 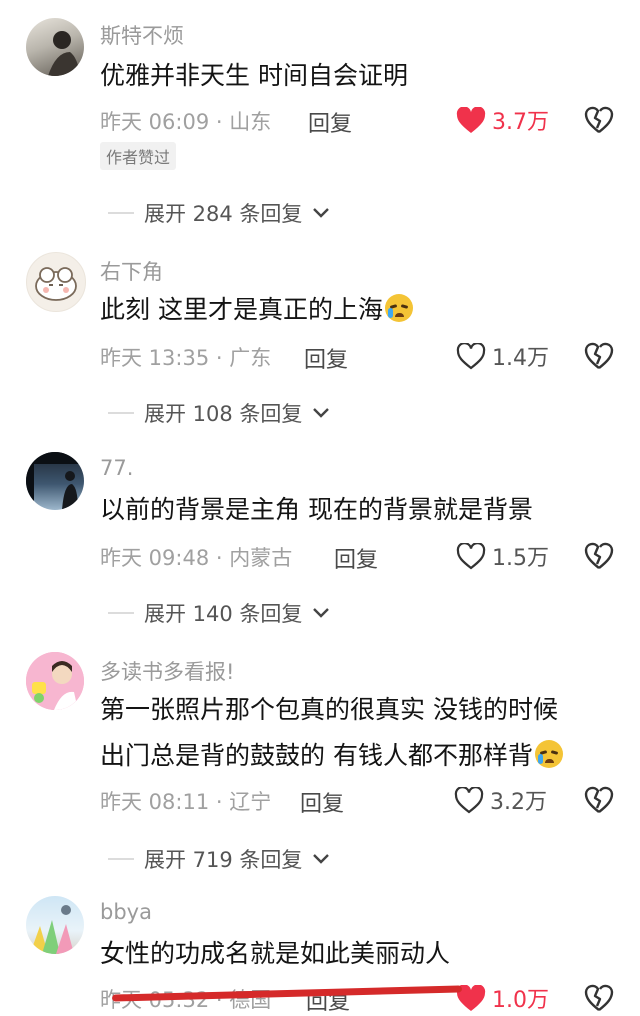 What do you see at coordinates (126, 912) in the screenshot?
I see `username: bbya` at bounding box center [126, 912].